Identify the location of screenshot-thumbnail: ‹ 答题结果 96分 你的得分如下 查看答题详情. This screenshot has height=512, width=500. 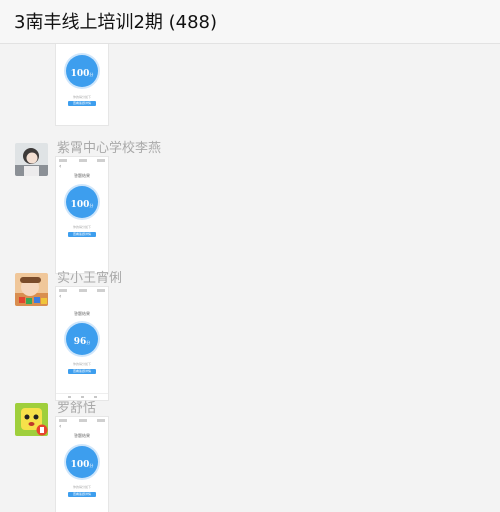
(82, 343).